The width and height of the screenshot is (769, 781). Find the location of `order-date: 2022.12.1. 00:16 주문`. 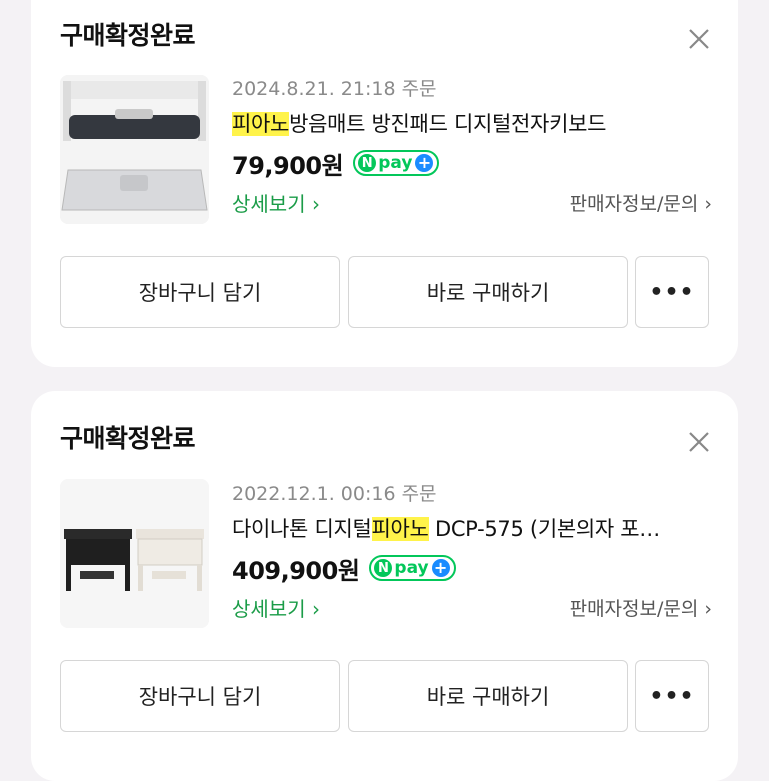

order-date: 2022.12.1. 00:16 주문 is located at coordinates (334, 494).